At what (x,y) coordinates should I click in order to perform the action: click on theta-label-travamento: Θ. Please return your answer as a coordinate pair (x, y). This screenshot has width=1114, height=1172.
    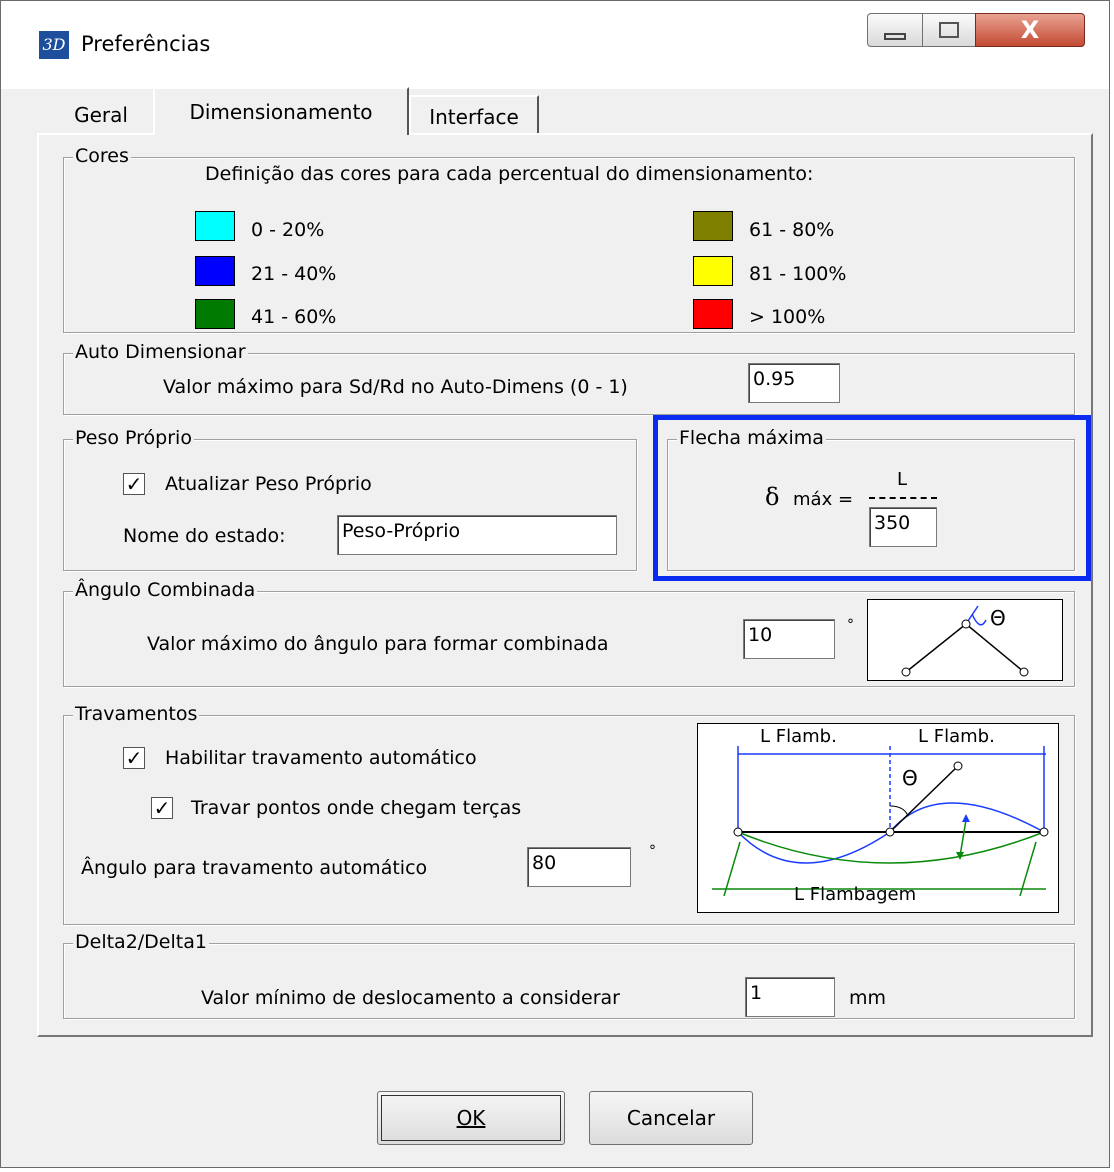
    Looking at the image, I should click on (910, 778).